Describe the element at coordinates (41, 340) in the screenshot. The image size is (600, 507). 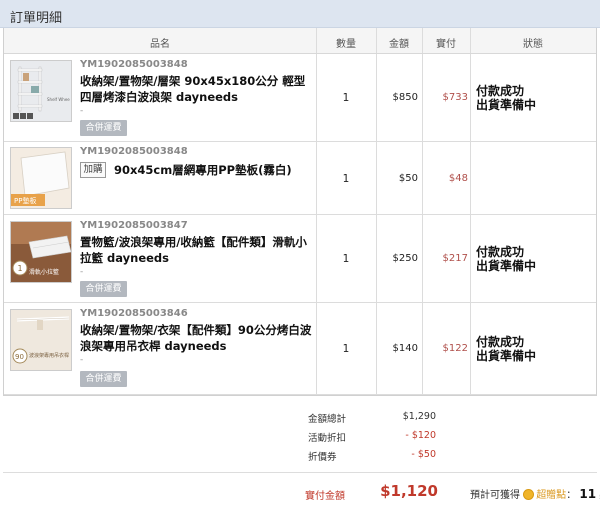
I see `product-thumbnail-hanger-rod: 90 波浪架專用吊衣桿` at that location.